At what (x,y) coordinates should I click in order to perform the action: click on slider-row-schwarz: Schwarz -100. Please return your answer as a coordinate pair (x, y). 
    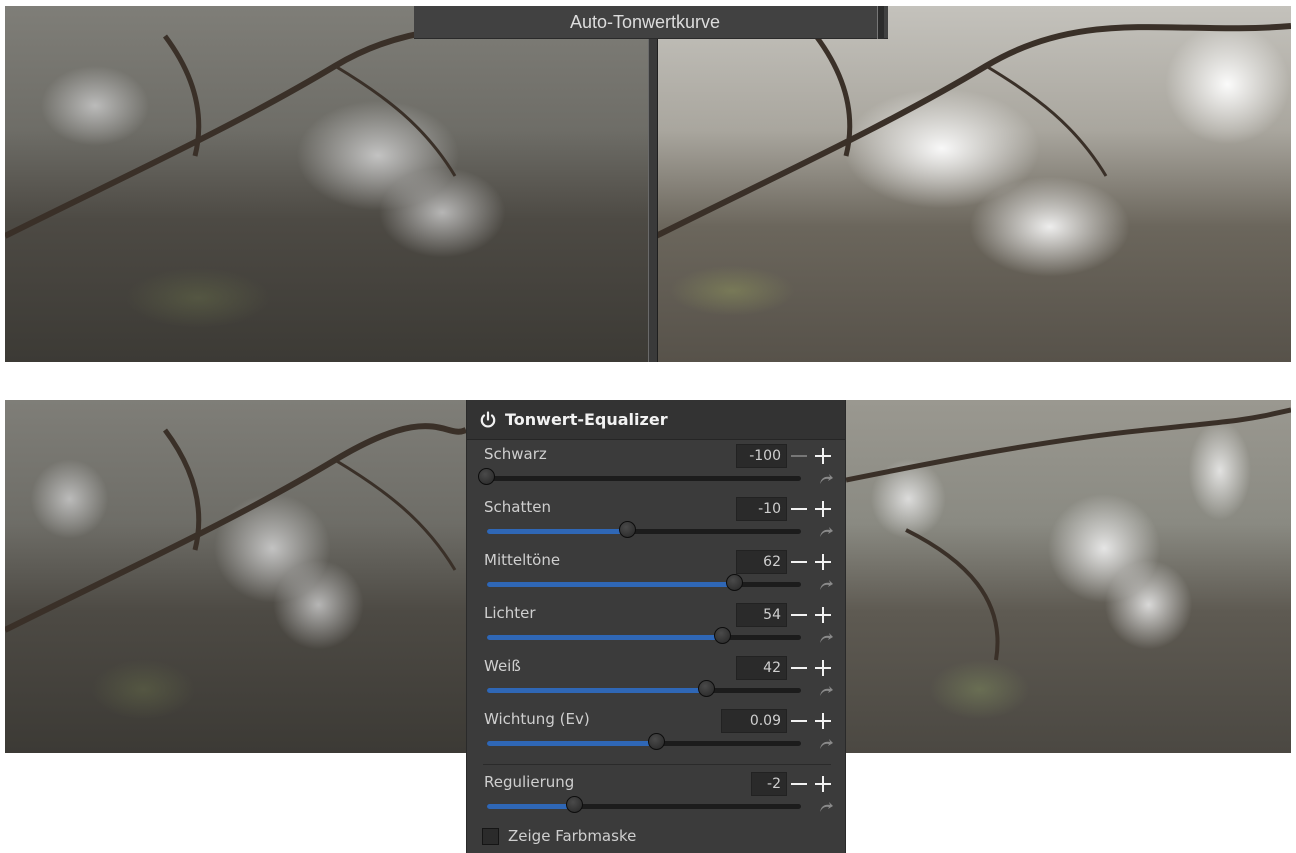
    Looking at the image, I should click on (656, 470).